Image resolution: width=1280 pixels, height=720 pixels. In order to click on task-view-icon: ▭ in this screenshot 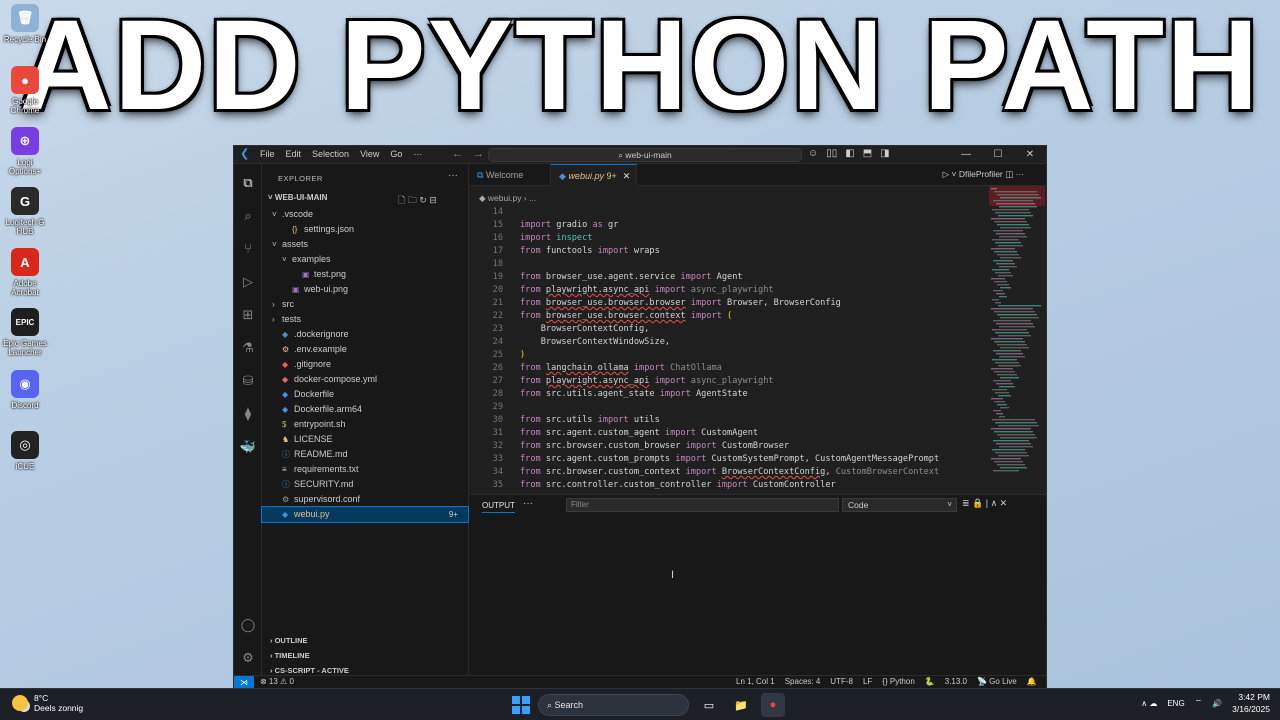, I will do `click(709, 705)`.